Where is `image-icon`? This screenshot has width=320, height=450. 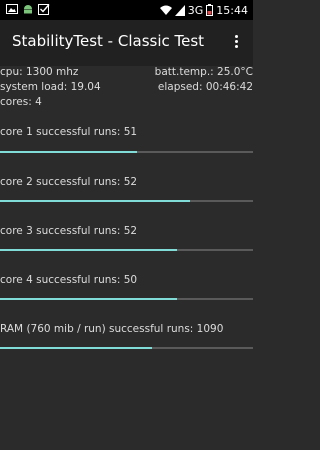
image-icon is located at coordinates (12, 9).